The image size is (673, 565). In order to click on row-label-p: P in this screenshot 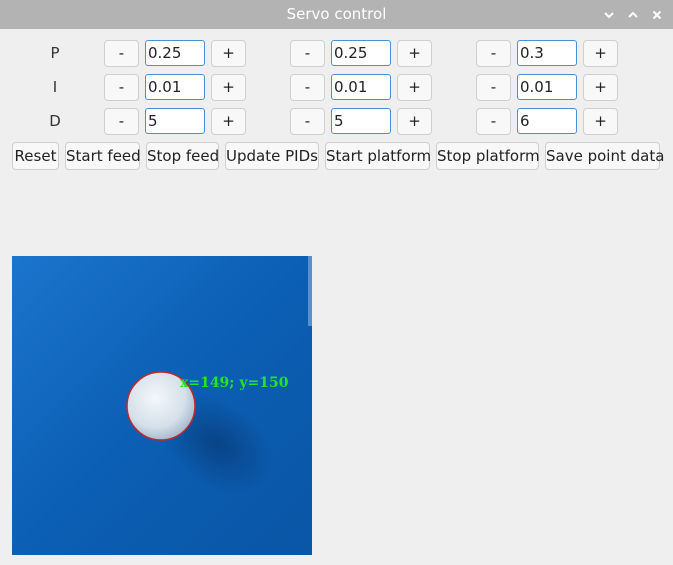, I will do `click(55, 53)`.